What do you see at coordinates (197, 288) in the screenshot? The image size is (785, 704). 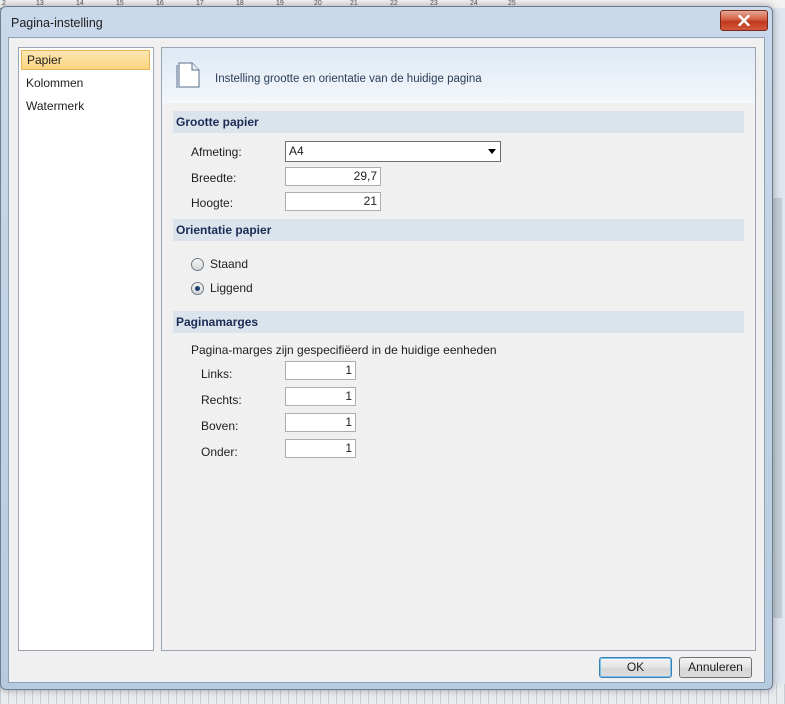 I see `landscape-radio` at bounding box center [197, 288].